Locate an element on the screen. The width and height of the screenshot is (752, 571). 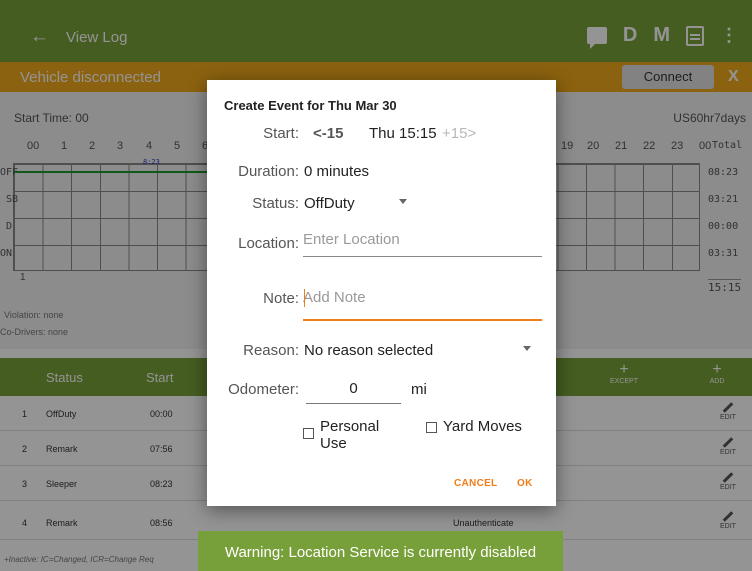
note-input is located at coordinates (422, 297).